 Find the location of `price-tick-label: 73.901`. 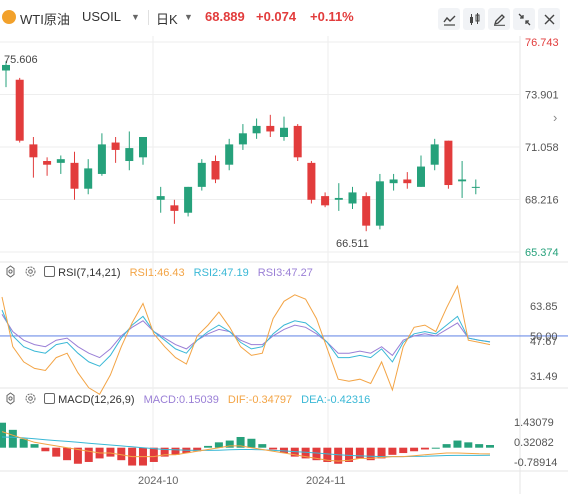

price-tick-label: 73.901 is located at coordinates (542, 95).